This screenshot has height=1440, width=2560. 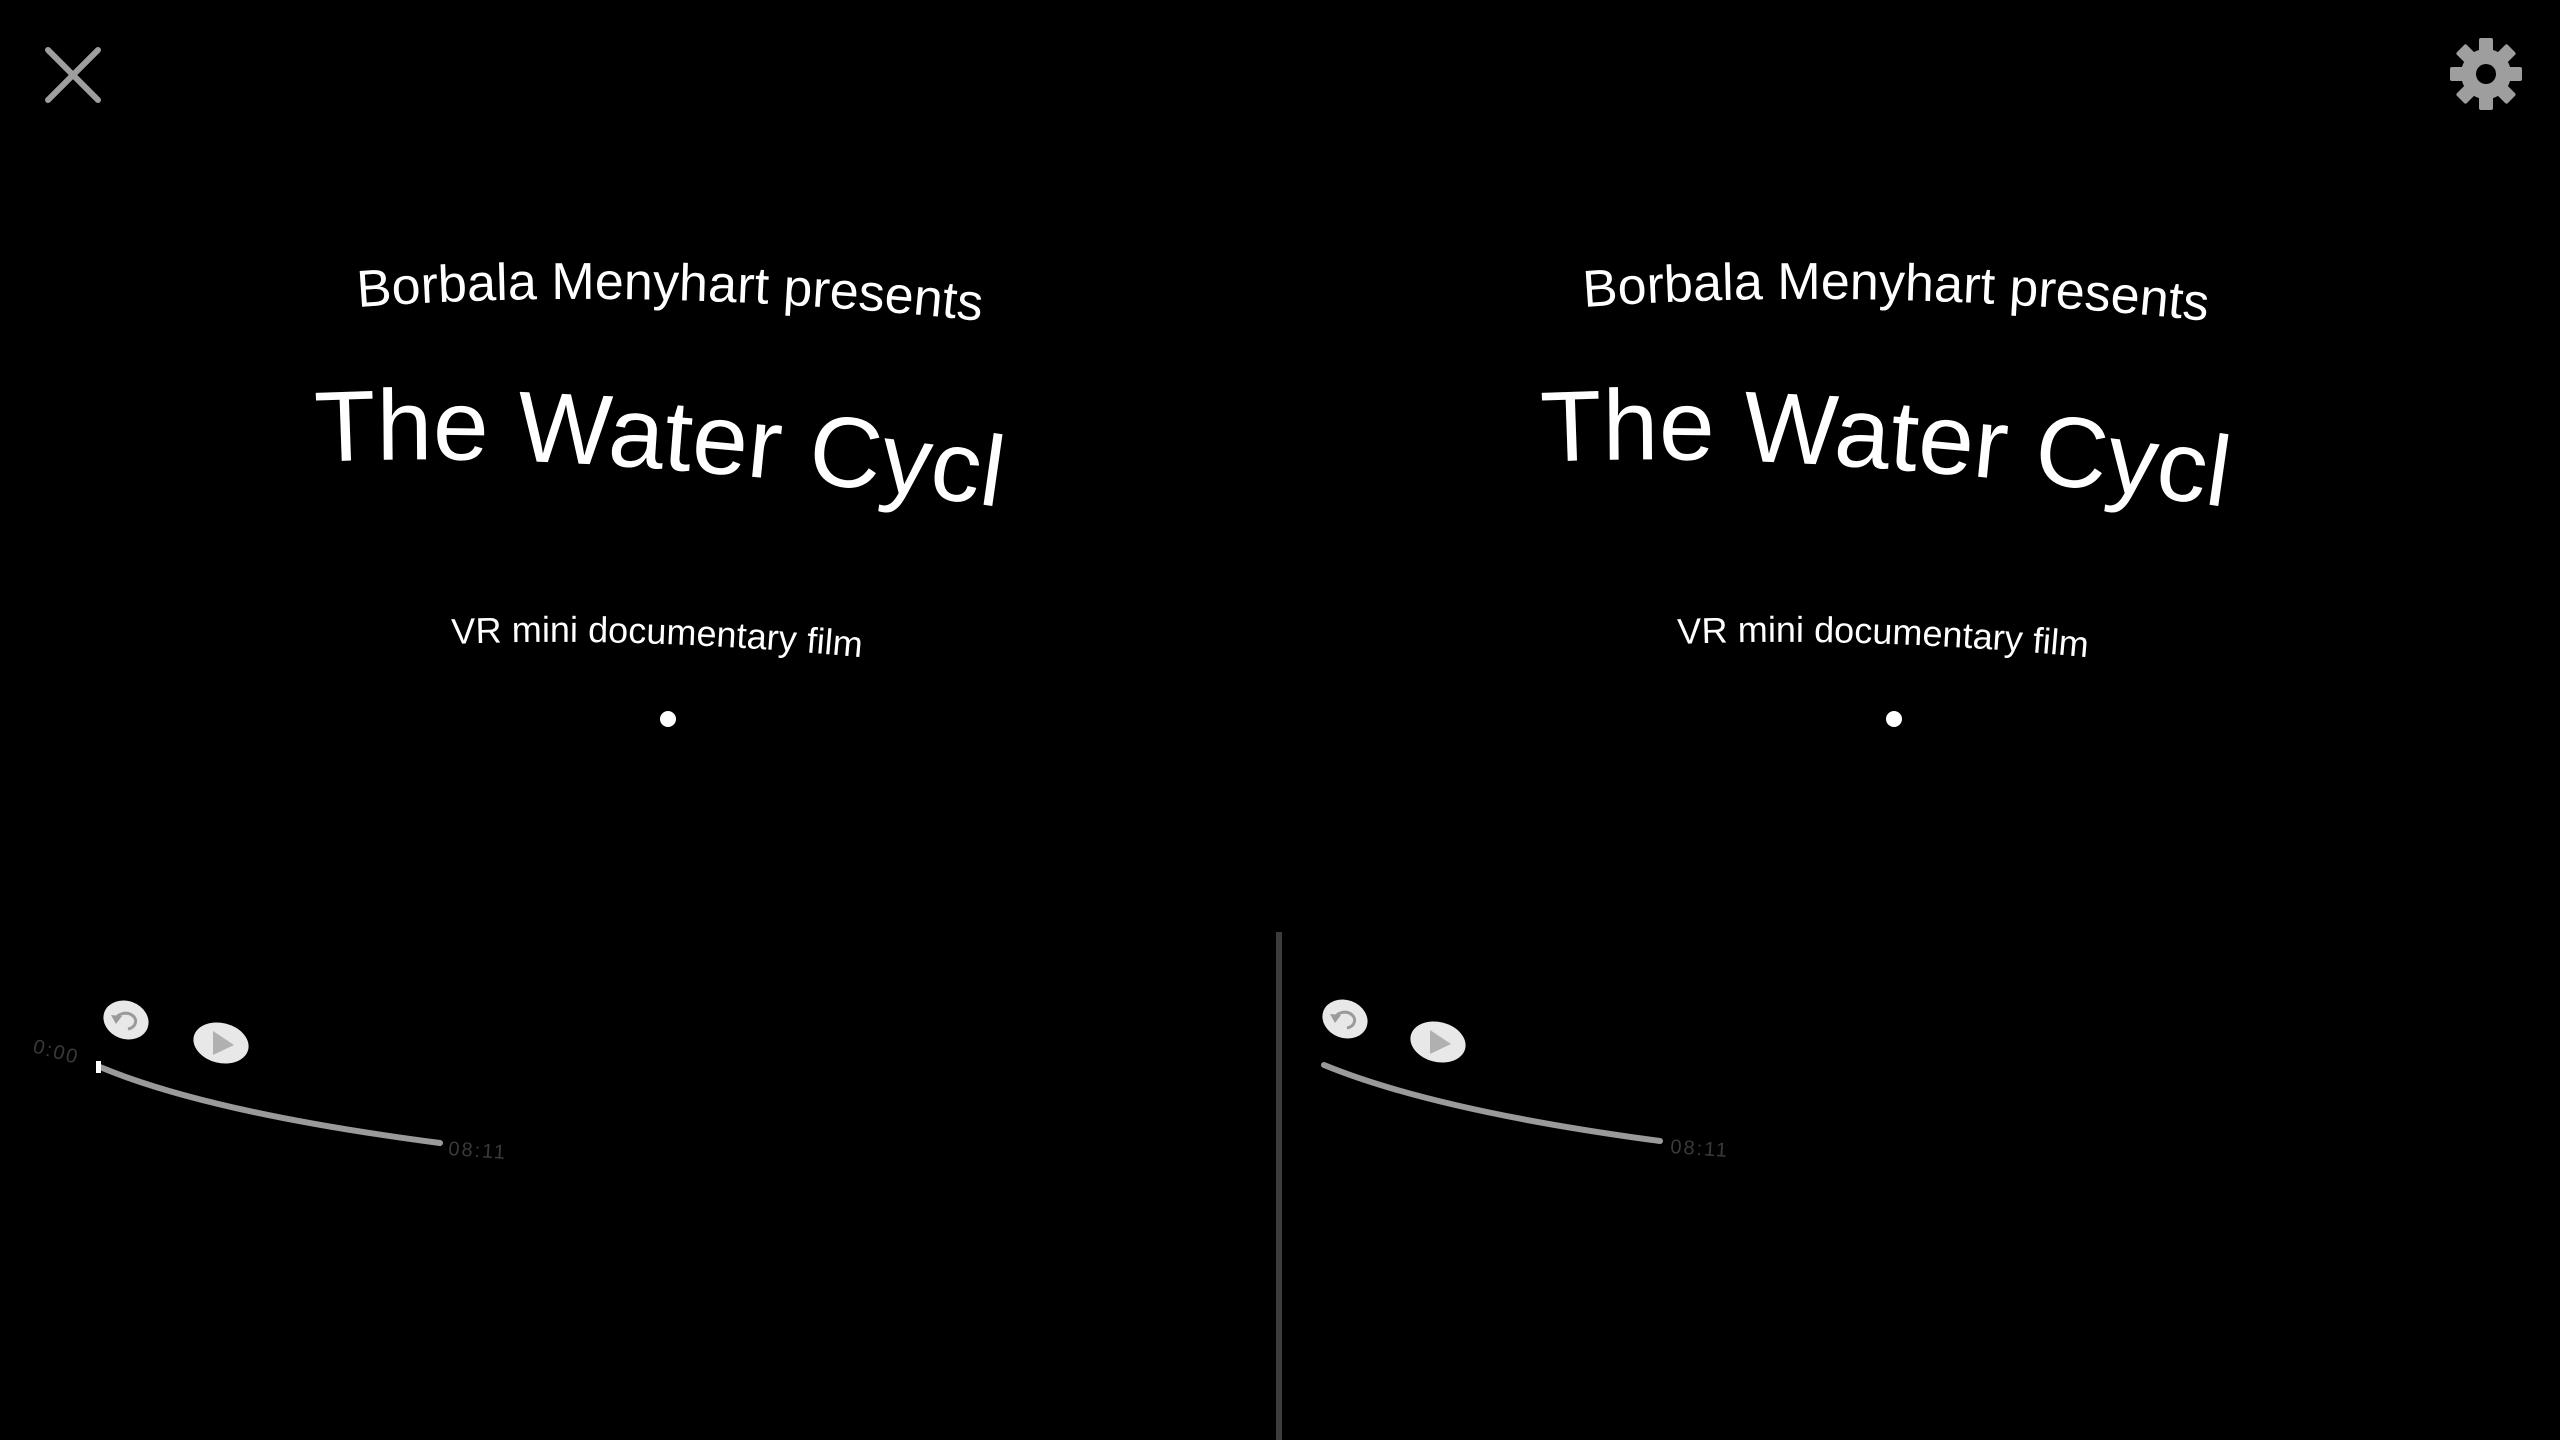 What do you see at coordinates (56, 1052) in the screenshot?
I see `current-time: 0:00` at bounding box center [56, 1052].